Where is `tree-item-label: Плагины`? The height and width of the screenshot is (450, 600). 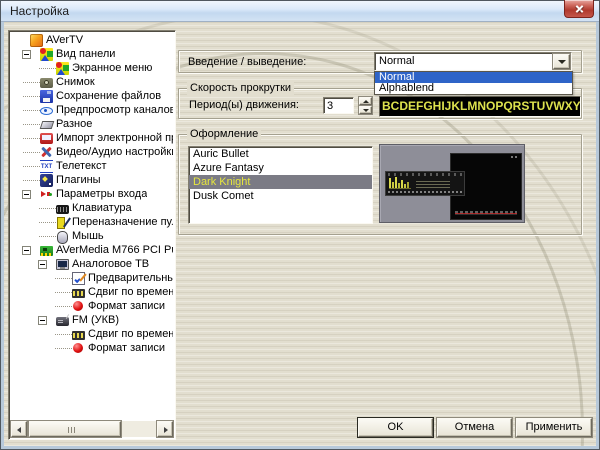
tree-item-label: Плагины is located at coordinates (78, 180).